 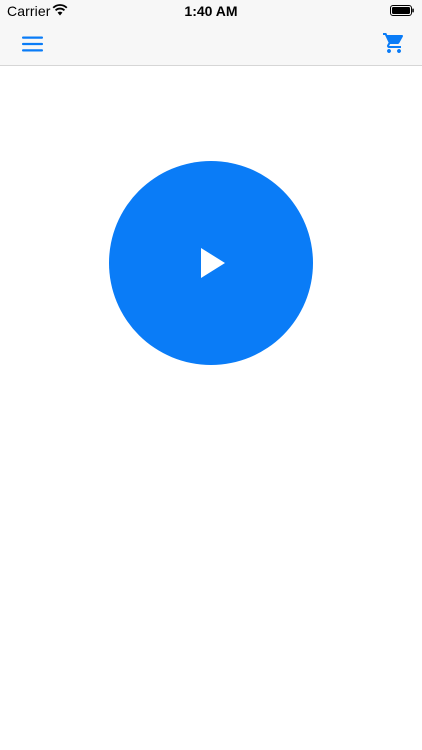 I want to click on navigation-bar, so click(x=211, y=44).